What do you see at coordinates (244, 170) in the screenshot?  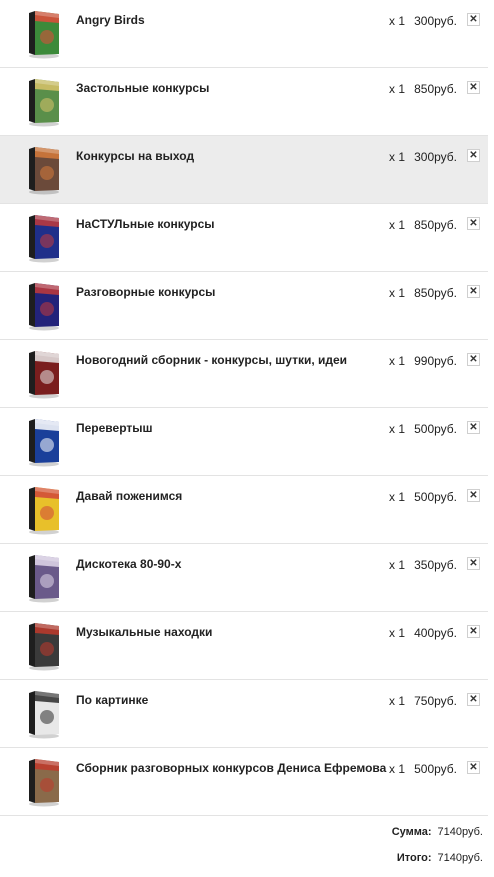 I see `cart-item-row: Конкурсы на выход x 1 300руб. ✕` at bounding box center [244, 170].